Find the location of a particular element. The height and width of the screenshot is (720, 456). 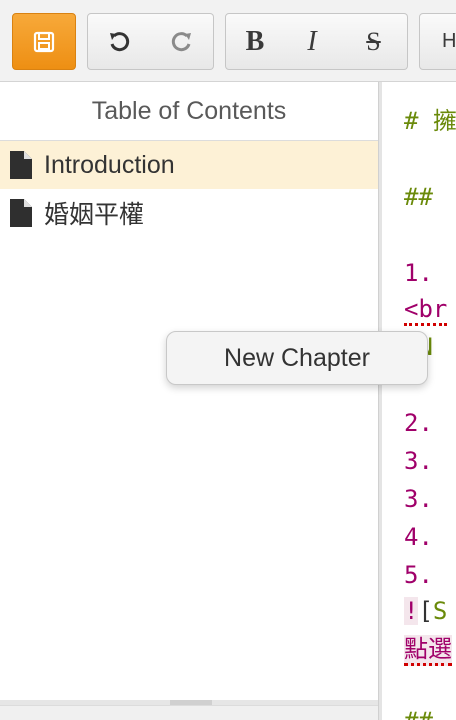

editor-line: 點選 is located at coordinates (428, 649).